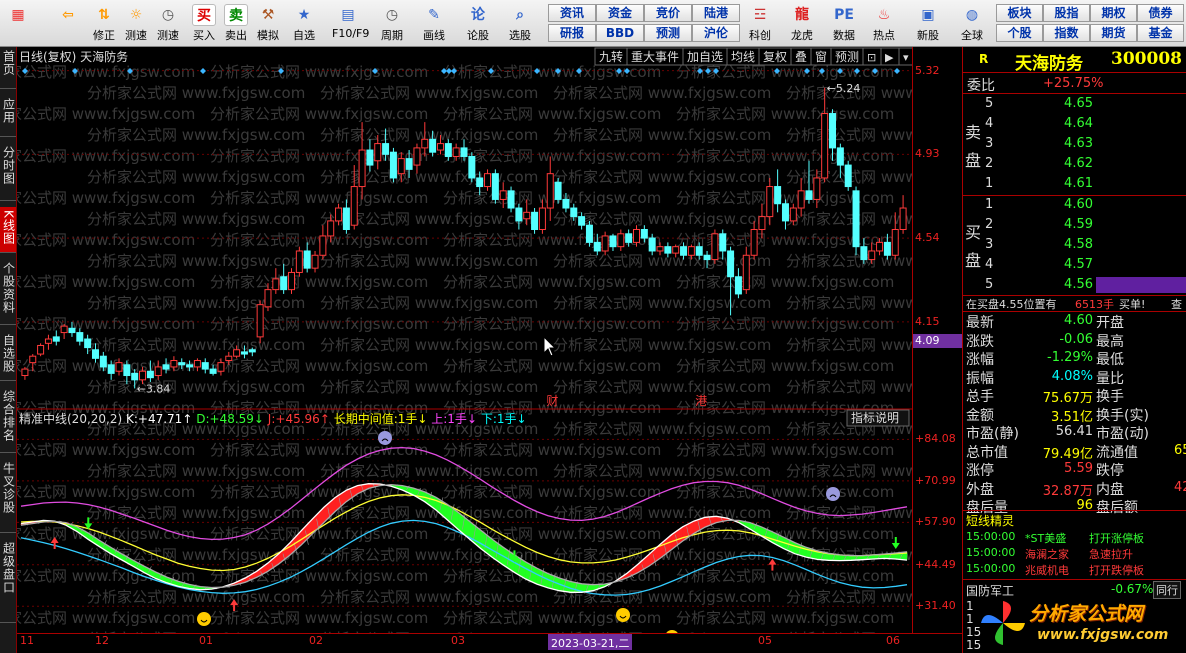 Image resolution: width=1186 pixels, height=653 pixels. Describe the element at coordinates (928, 35) in the screenshot. I see `newbook-label: 新股` at that location.